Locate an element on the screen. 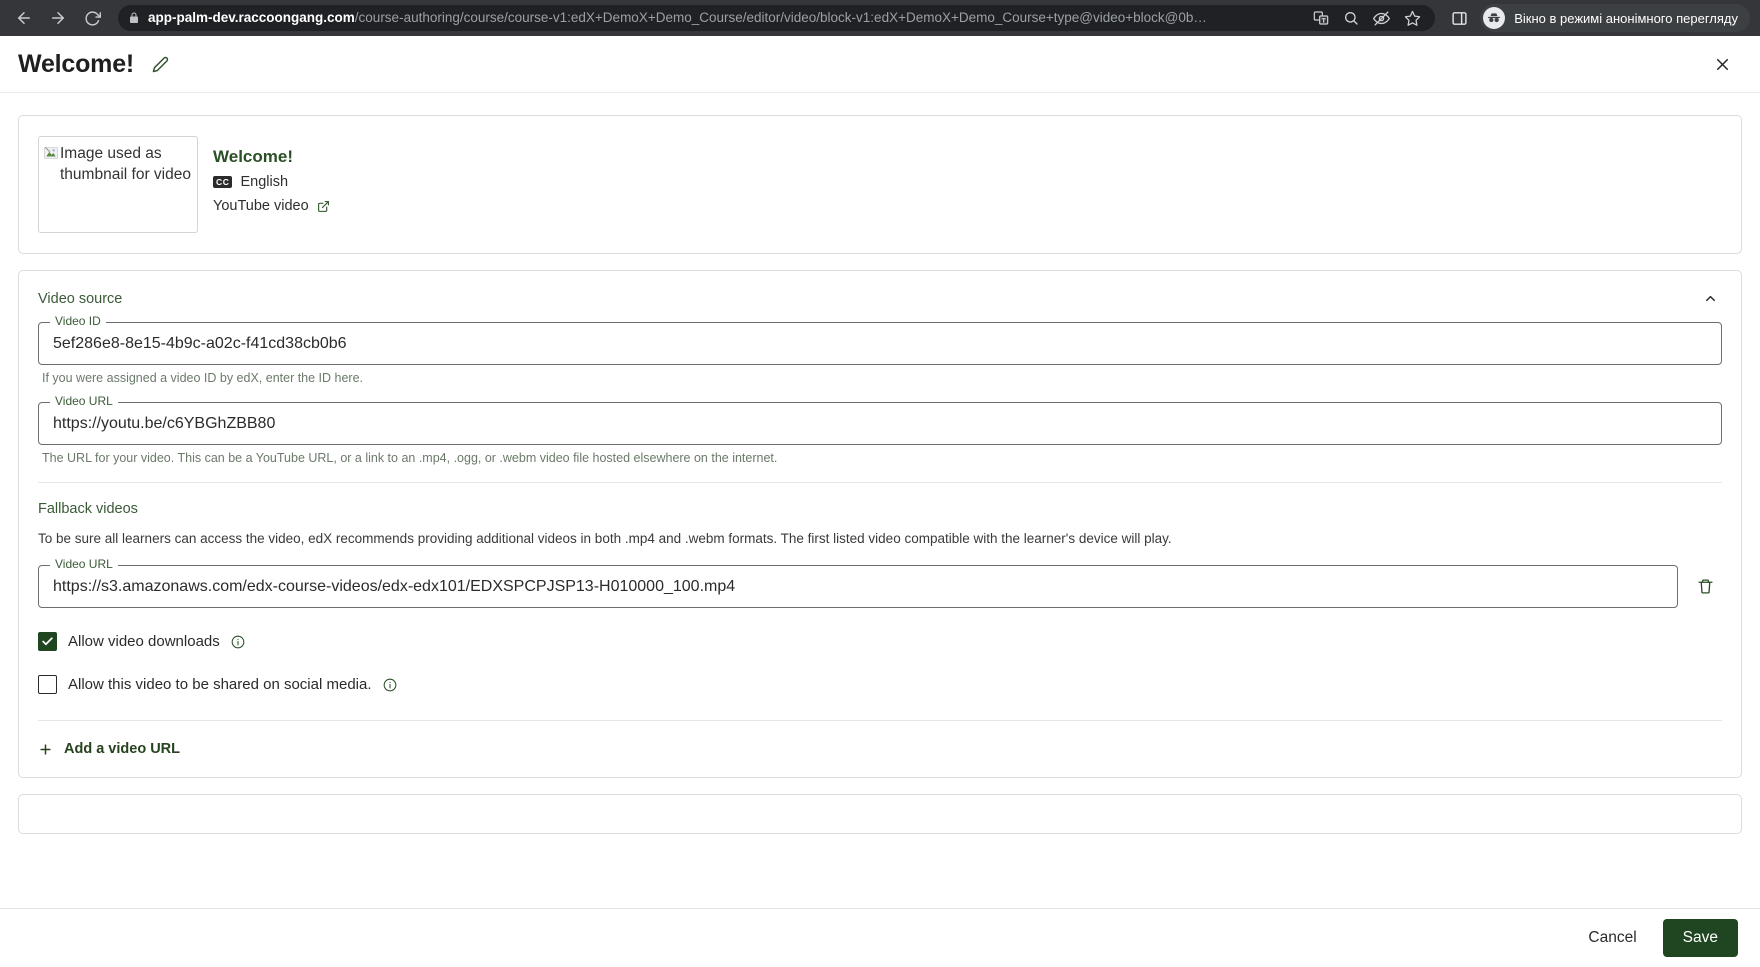 The height and width of the screenshot is (967, 1760). pencil-icon is located at coordinates (160, 64).